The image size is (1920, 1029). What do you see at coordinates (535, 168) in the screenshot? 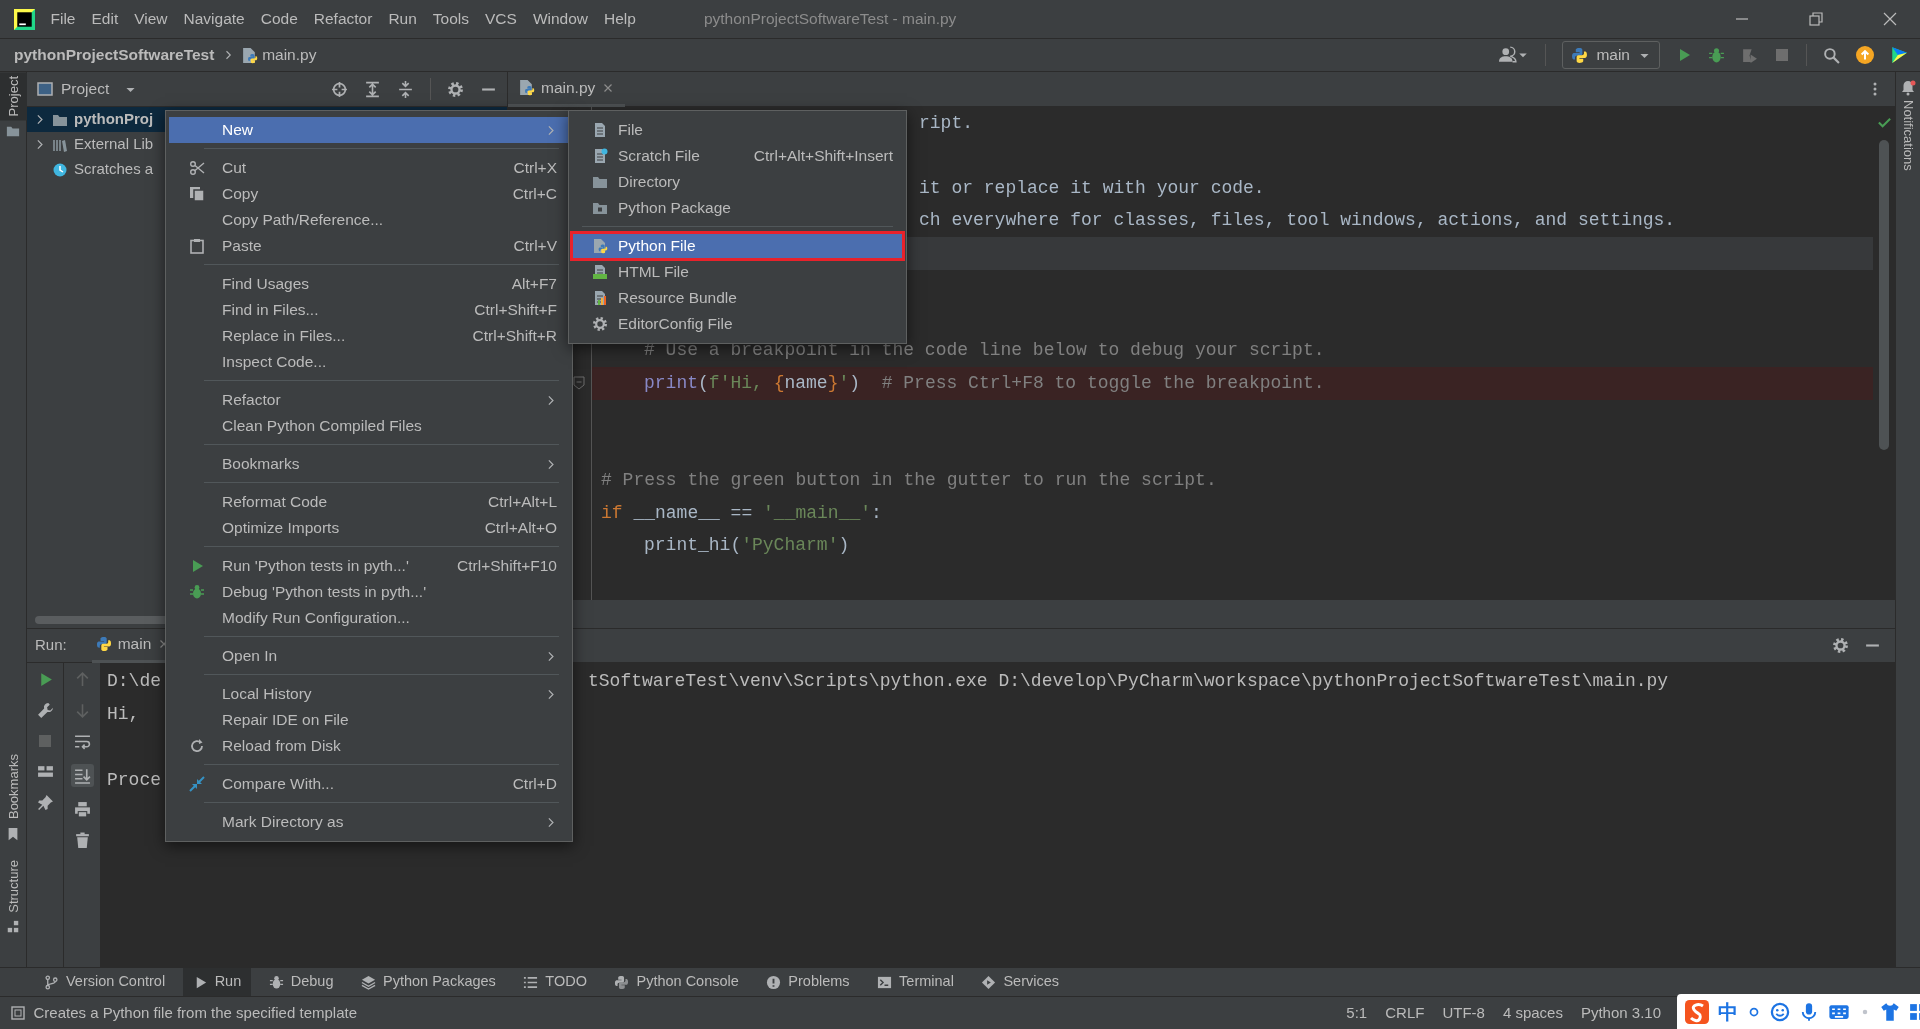
I see `shortcut-text: Ctrl+X` at bounding box center [535, 168].